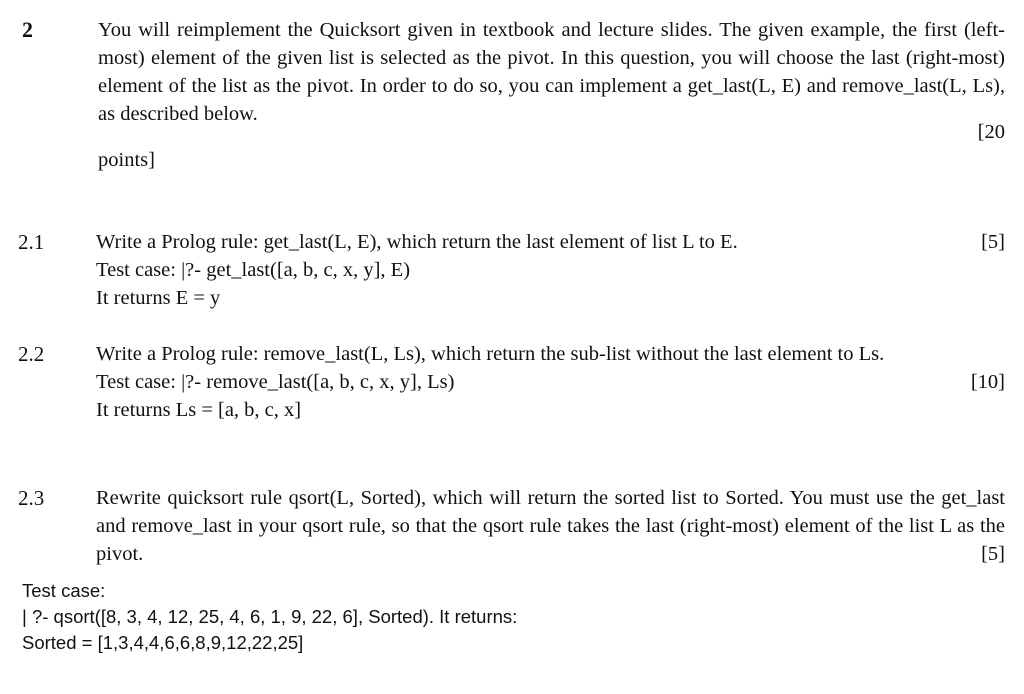  Describe the element at coordinates (31, 354) in the screenshot. I see `question-number-2-2: 2.2` at that location.